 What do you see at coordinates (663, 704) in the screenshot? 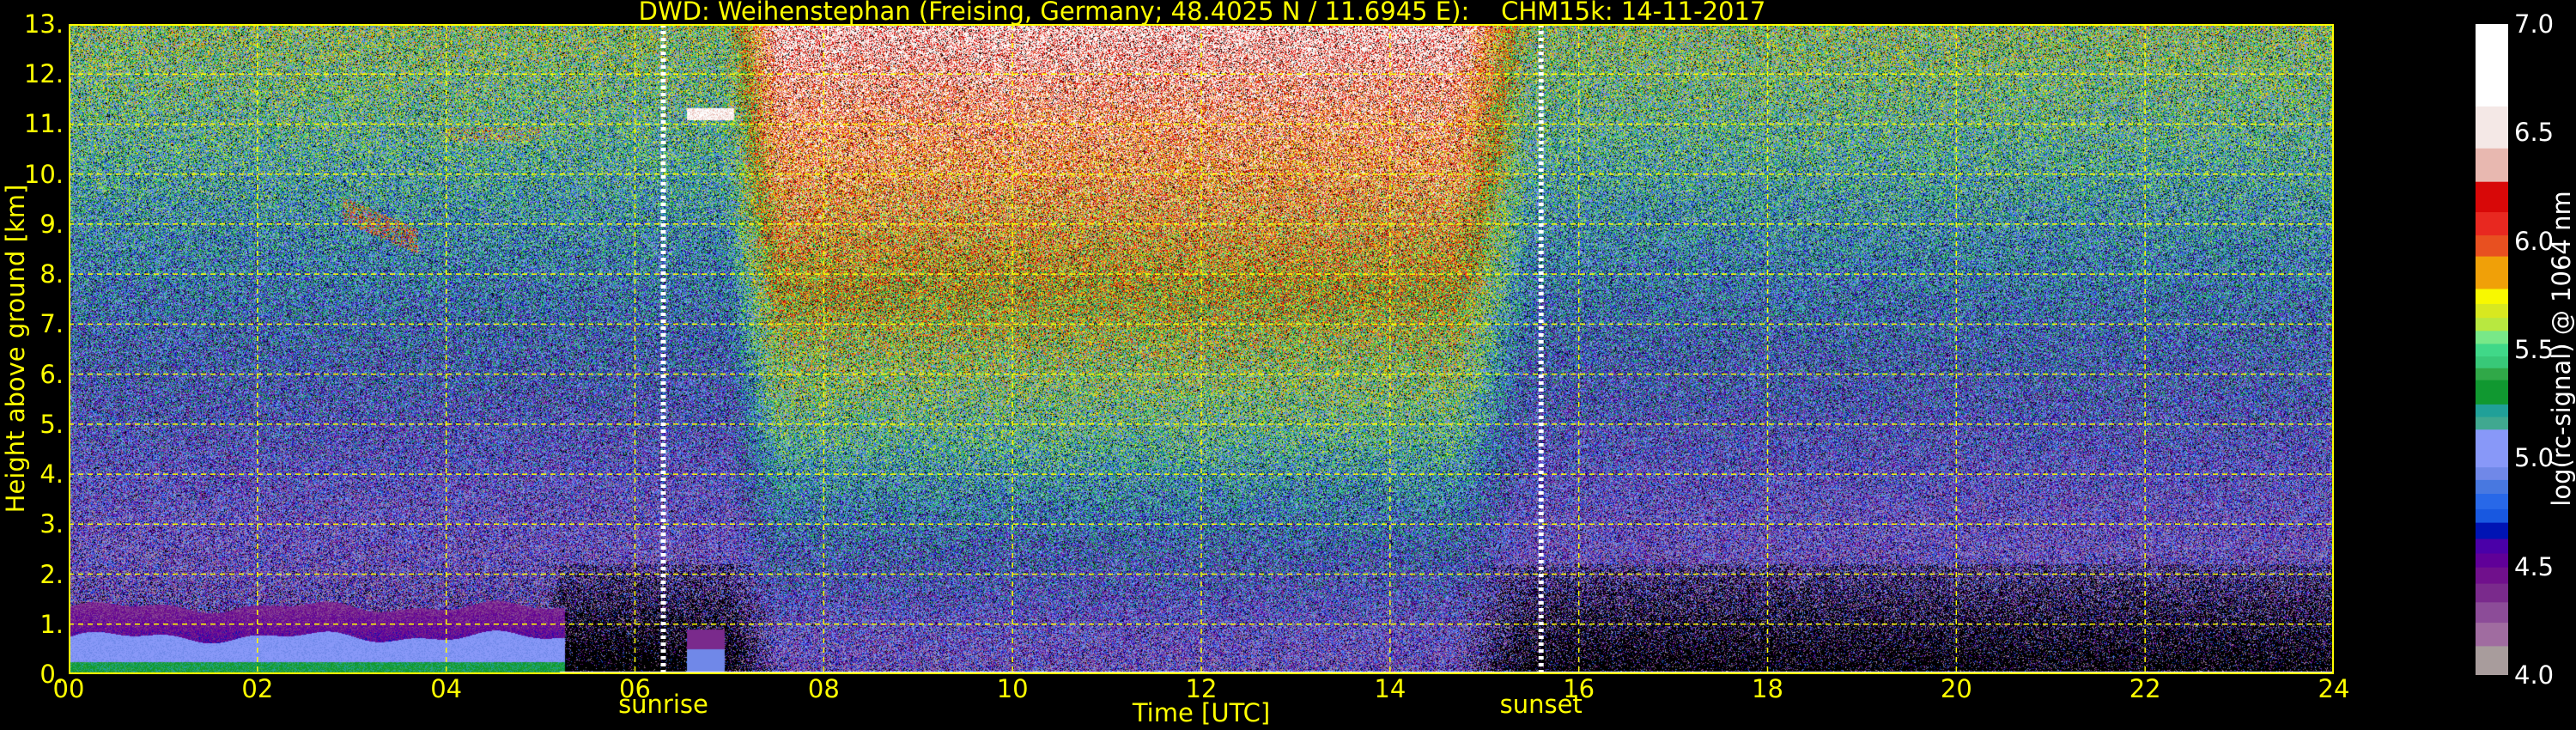
I see `sunrise-label: sunrise` at bounding box center [663, 704].